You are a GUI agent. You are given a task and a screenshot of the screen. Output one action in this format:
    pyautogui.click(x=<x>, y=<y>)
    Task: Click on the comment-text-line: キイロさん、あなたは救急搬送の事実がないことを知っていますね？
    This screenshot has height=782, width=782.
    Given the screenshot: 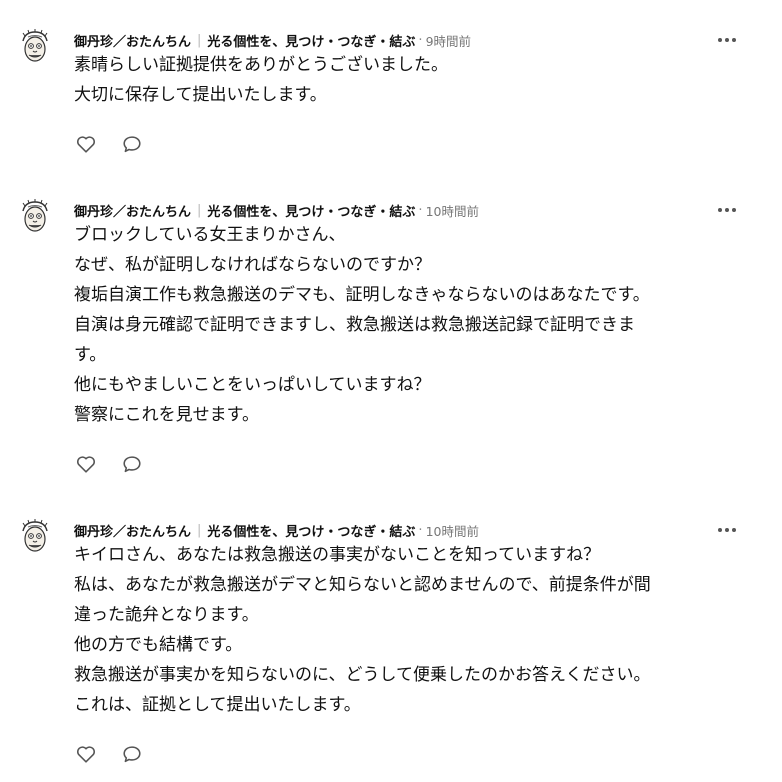 What is the action you would take?
    pyautogui.click(x=337, y=555)
    